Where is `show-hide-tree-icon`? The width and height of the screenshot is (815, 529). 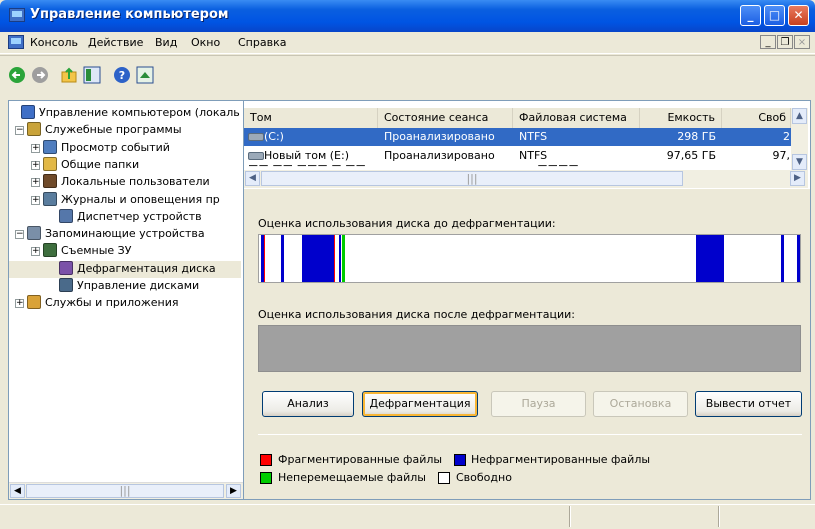
show-hide-tree-icon is located at coordinates (92, 75).